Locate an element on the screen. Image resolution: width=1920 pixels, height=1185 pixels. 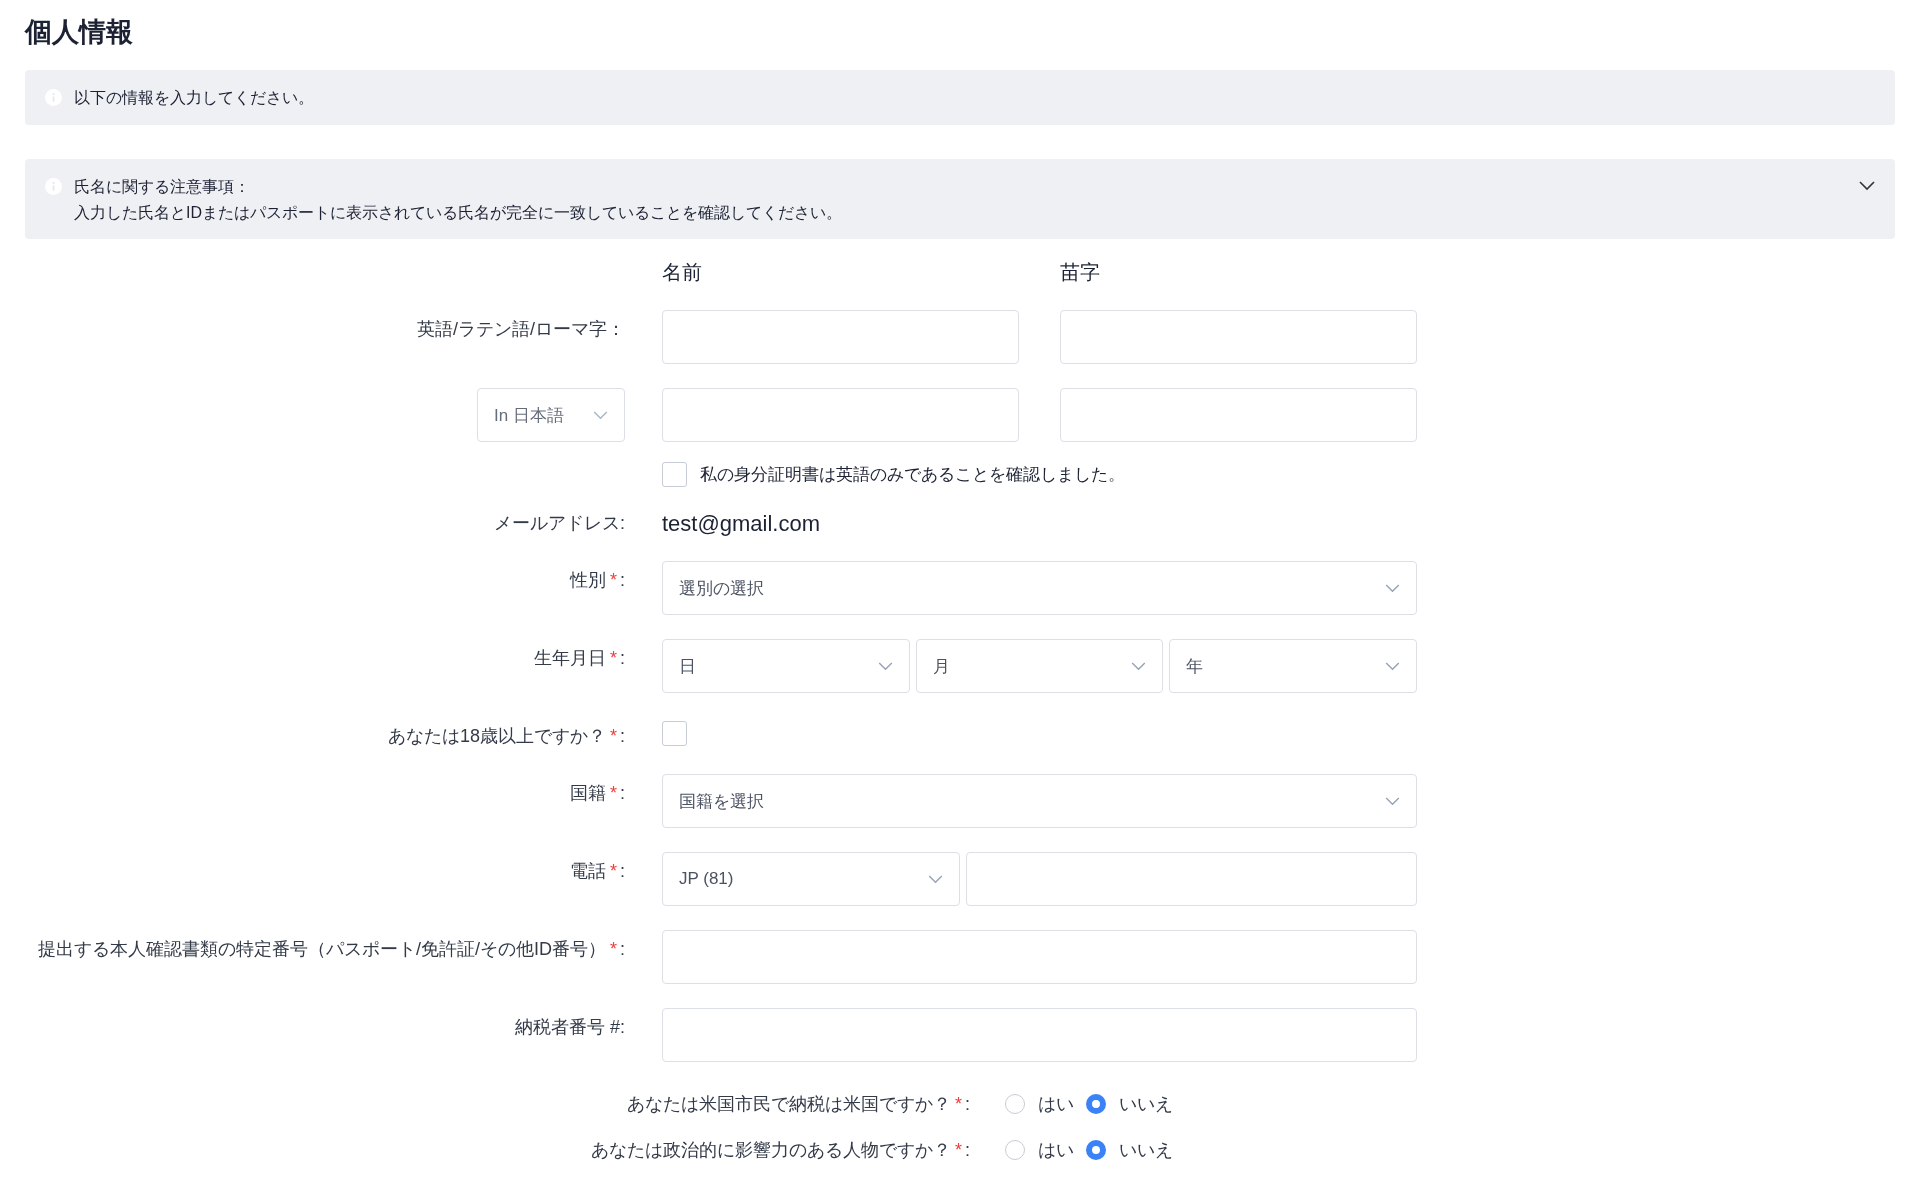
field-label: 提出する本人確認書類の特定番号（パスポート/免許証/その他ID番号） is located at coordinates (321, 949).